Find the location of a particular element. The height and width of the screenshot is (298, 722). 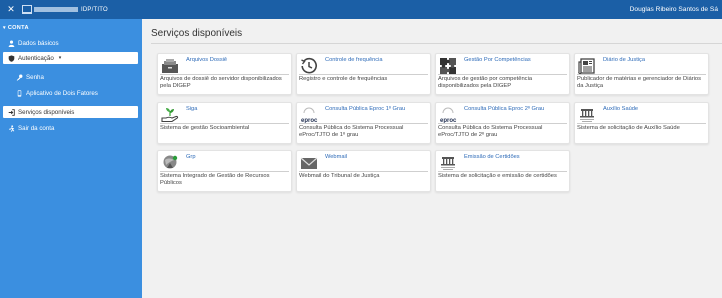

service-name: Emissão de Certidões is located at coordinates (492, 157).